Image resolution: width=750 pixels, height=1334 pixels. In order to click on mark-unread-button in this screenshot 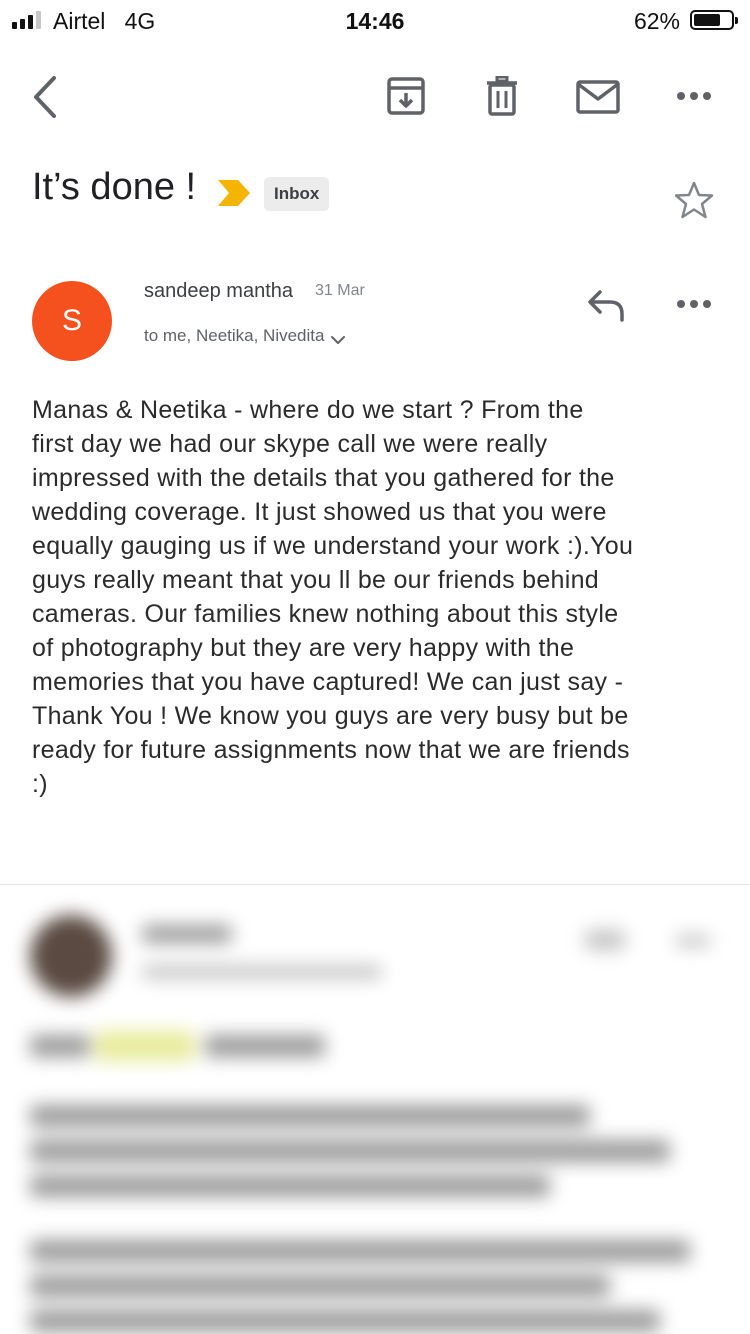, I will do `click(598, 97)`.